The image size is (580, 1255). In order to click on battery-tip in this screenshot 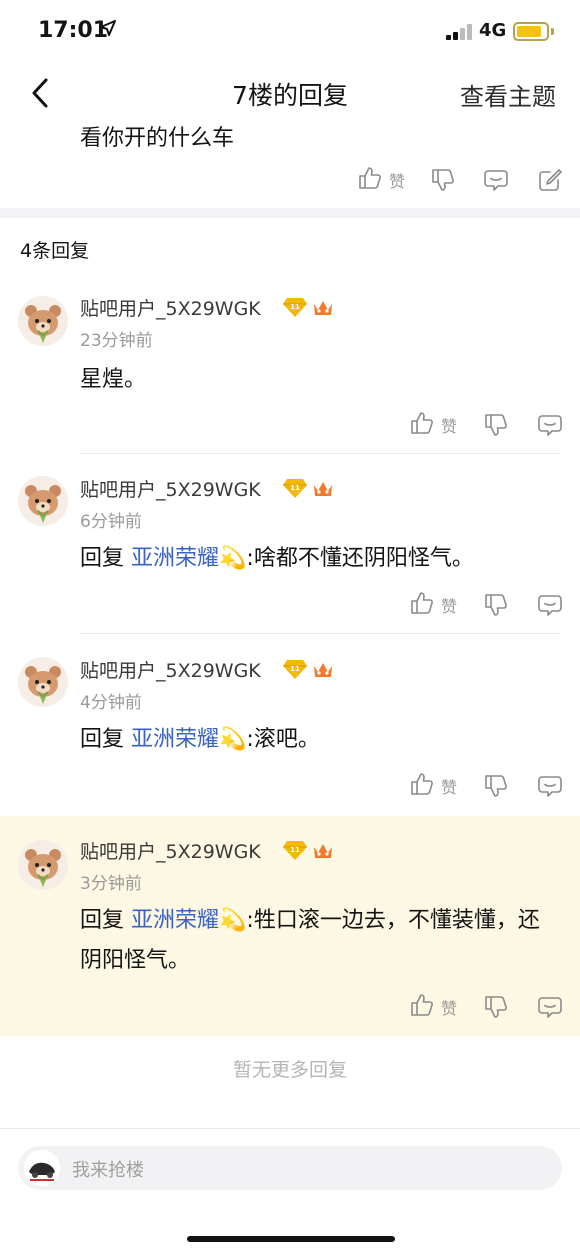, I will do `click(552, 31)`.